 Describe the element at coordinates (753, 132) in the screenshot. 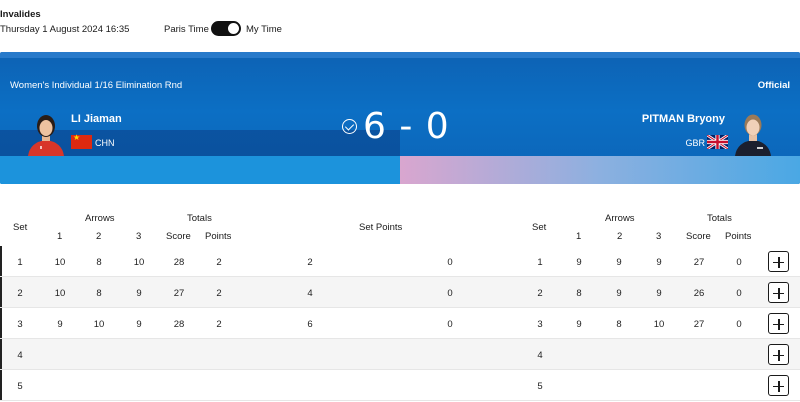

I see `athlete-photo-right` at that location.